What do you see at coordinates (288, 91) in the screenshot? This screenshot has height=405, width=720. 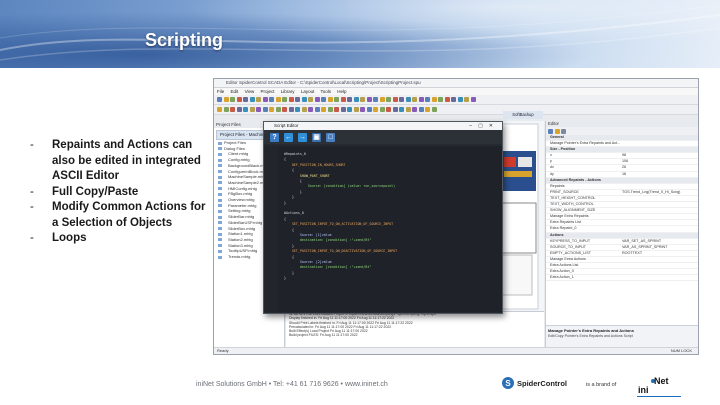 I see `menu-library: Library` at bounding box center [288, 91].